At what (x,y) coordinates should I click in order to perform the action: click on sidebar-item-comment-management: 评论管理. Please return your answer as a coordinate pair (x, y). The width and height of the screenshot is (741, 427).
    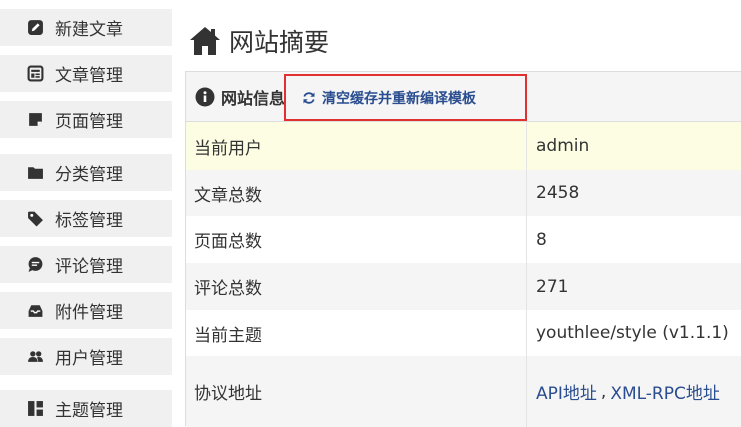
    Looking at the image, I should click on (86, 264).